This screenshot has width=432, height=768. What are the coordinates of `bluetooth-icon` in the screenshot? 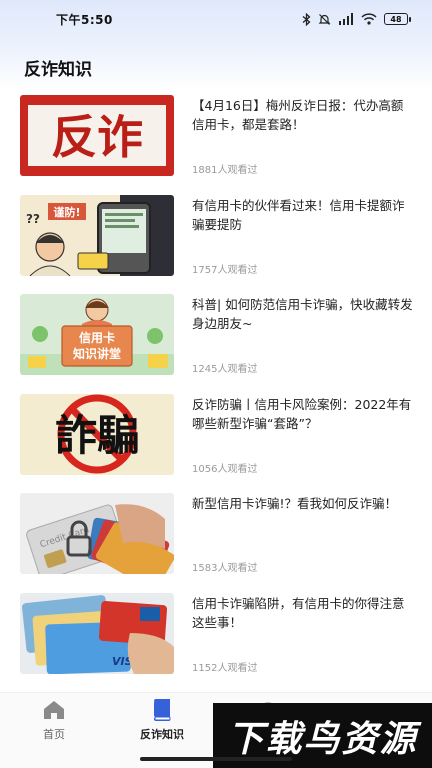 It's located at (306, 19).